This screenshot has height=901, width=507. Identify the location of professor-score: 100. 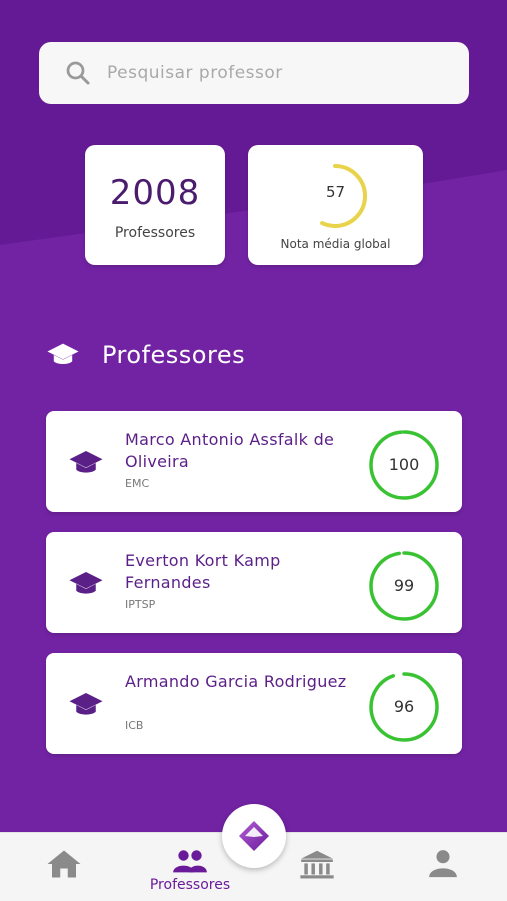
(404, 464).